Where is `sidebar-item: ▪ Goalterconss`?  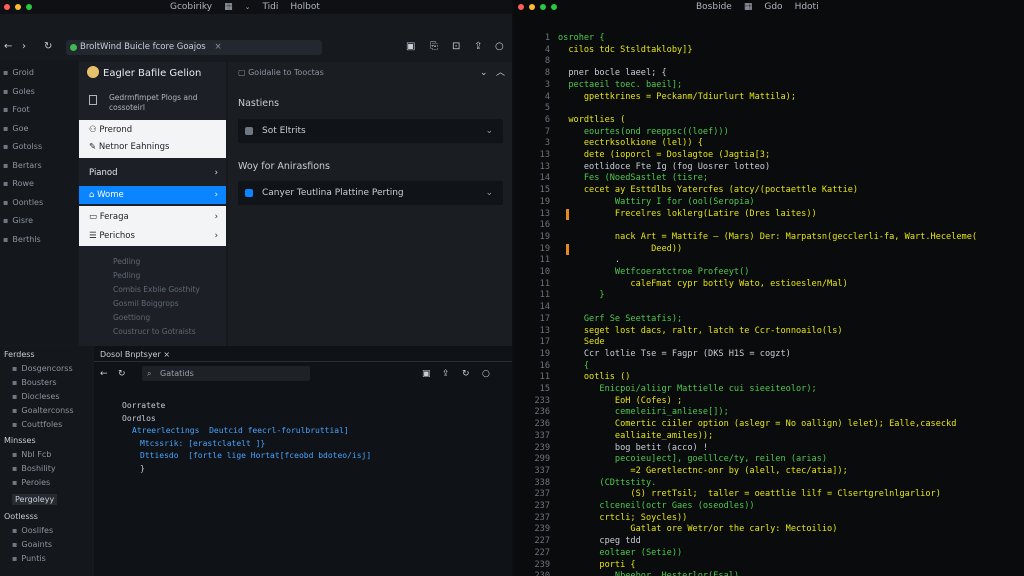
sidebar-item: ▪ Goalterconss is located at coordinates (43, 410).